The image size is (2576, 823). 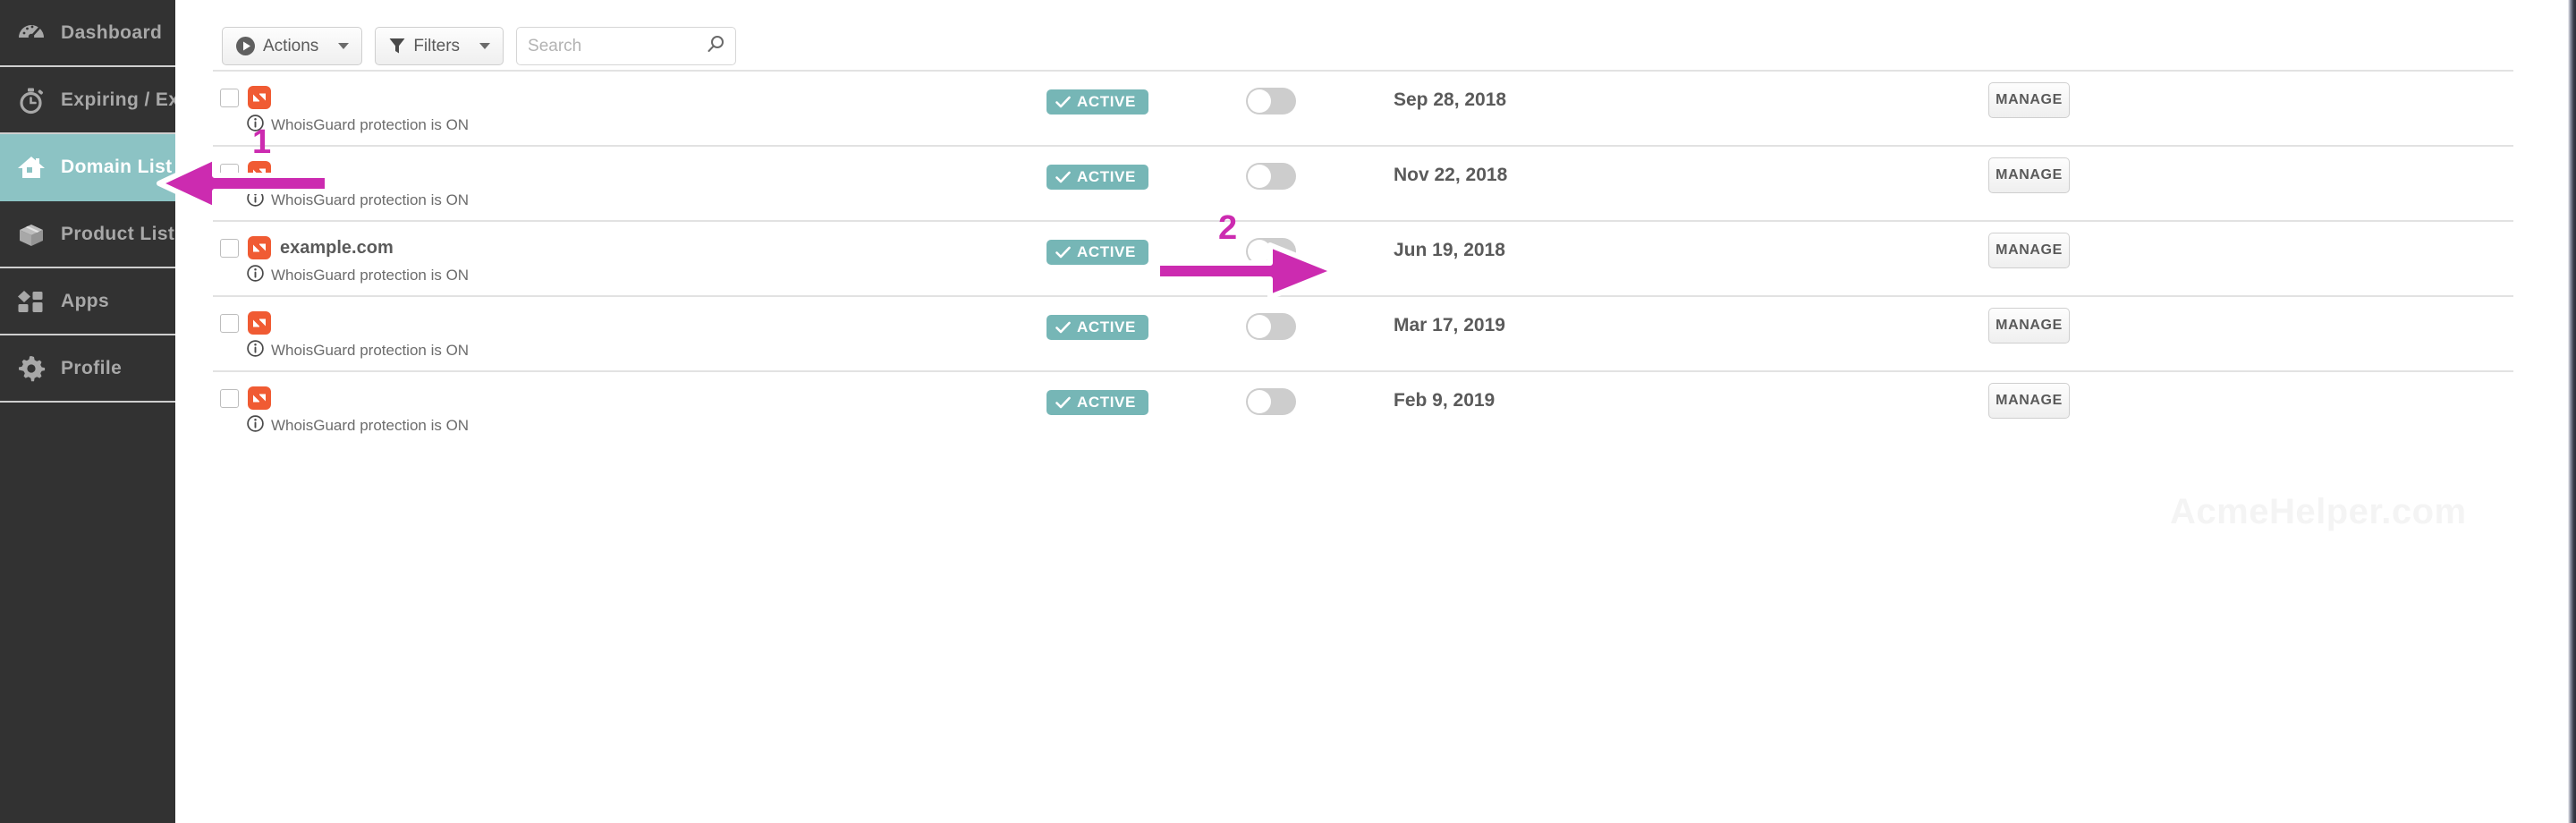 I want to click on stopwatch-icon, so click(x=31, y=100).